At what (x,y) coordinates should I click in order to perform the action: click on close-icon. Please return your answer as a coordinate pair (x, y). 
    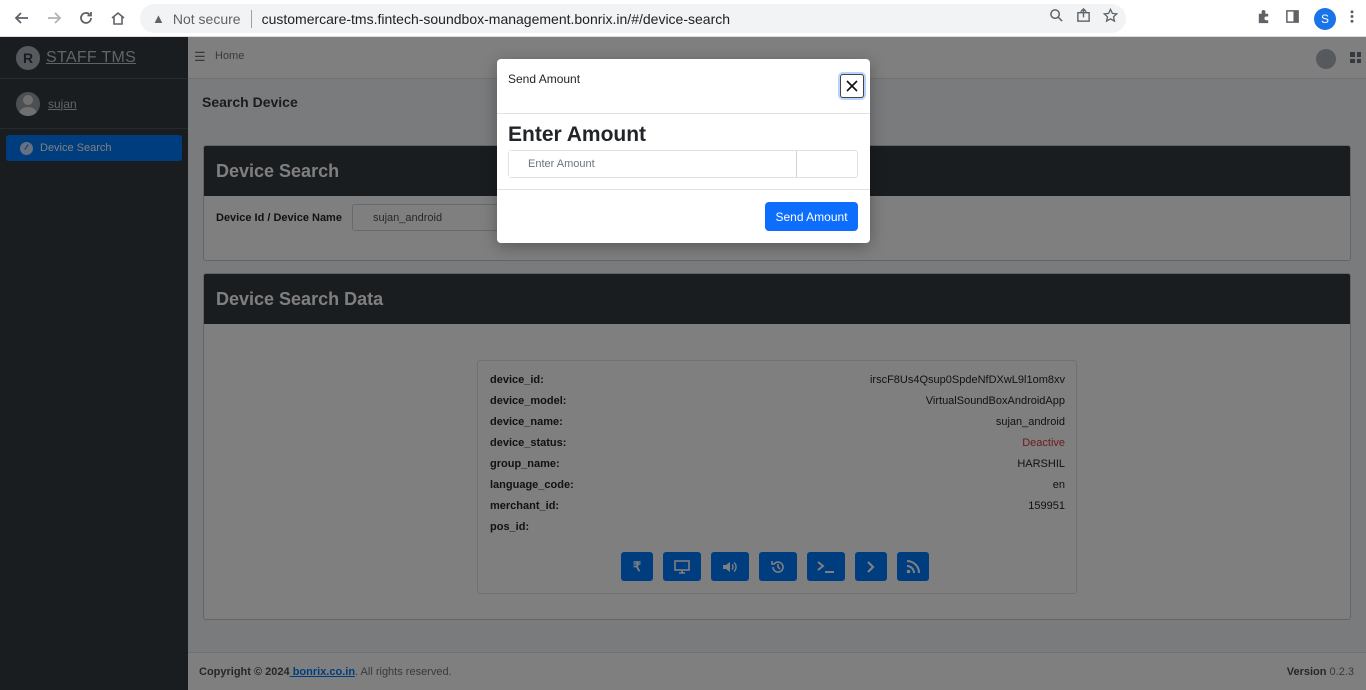
    Looking at the image, I should click on (852, 86).